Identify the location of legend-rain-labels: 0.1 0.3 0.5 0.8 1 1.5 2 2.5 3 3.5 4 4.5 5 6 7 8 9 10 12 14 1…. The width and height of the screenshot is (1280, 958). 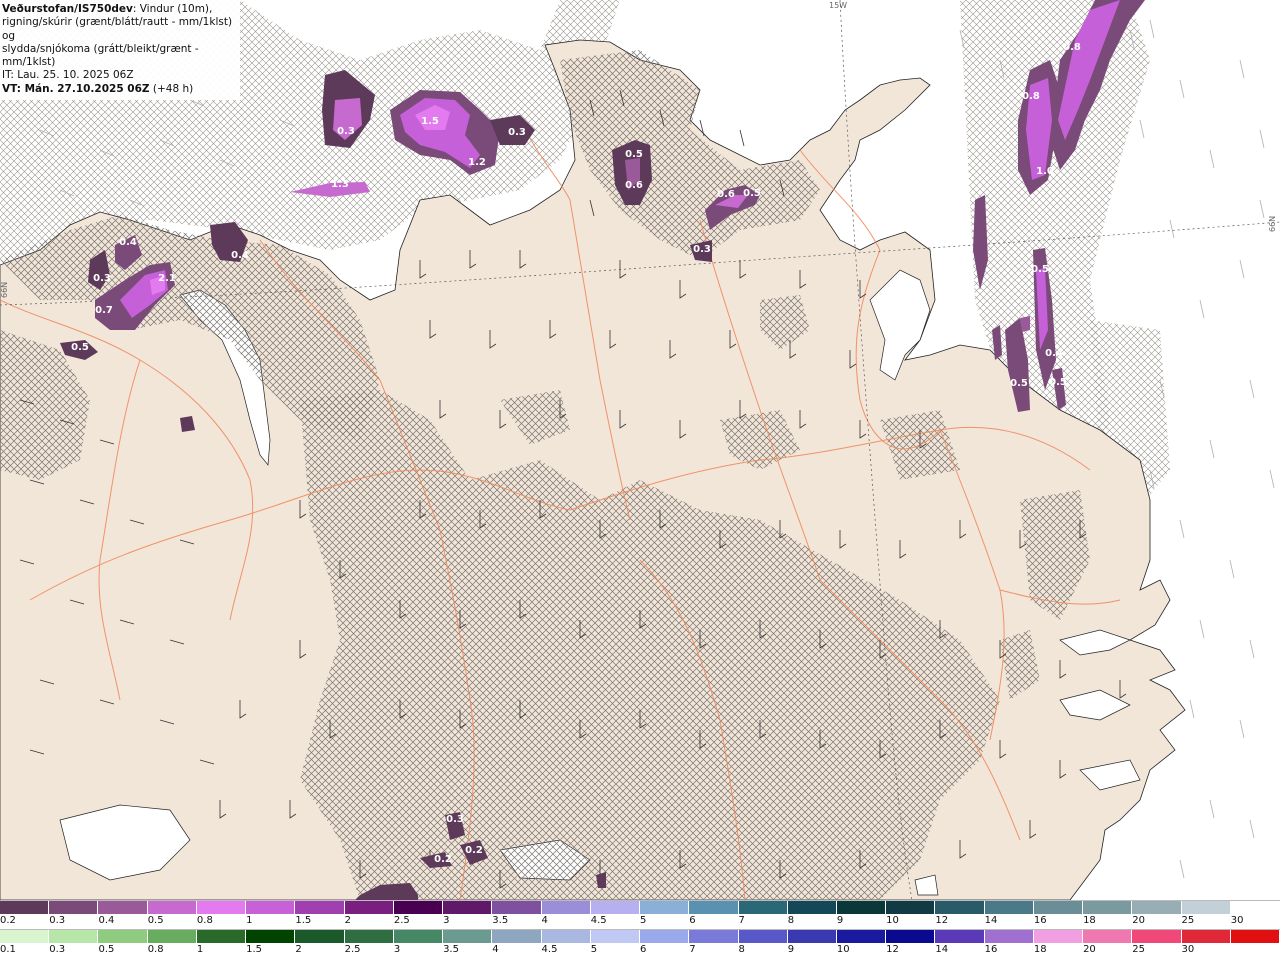
(640, 950).